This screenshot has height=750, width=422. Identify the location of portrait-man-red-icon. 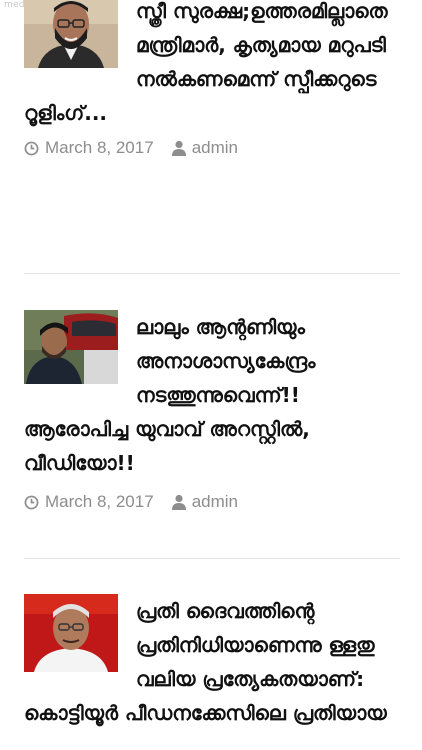
(71, 633).